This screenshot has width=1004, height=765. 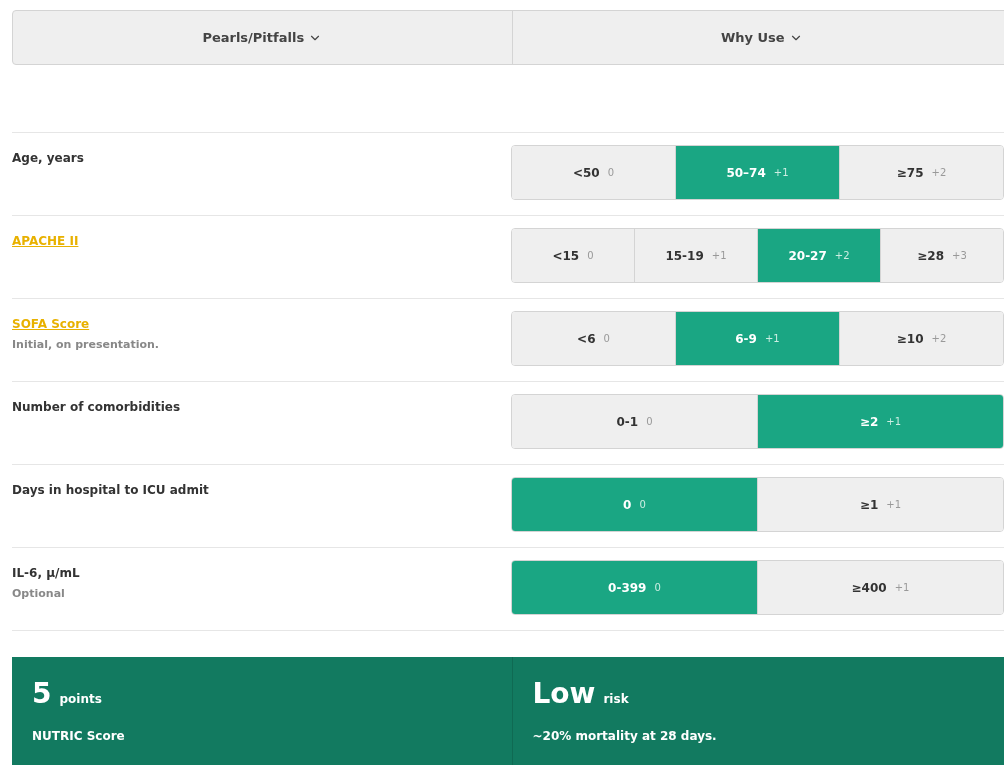 What do you see at coordinates (634, 421) in the screenshot?
I see `option-button: 0-1 0` at bounding box center [634, 421].